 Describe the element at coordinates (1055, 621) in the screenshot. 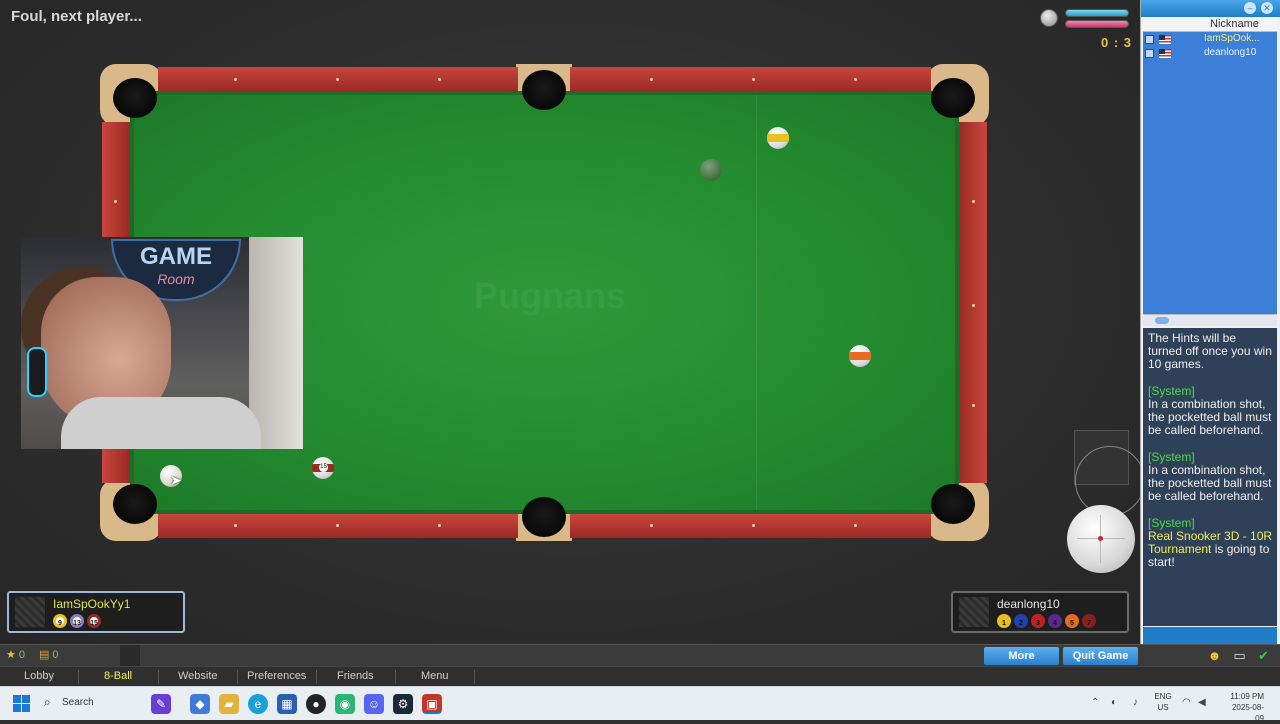

I see `mini-ball: 4` at that location.